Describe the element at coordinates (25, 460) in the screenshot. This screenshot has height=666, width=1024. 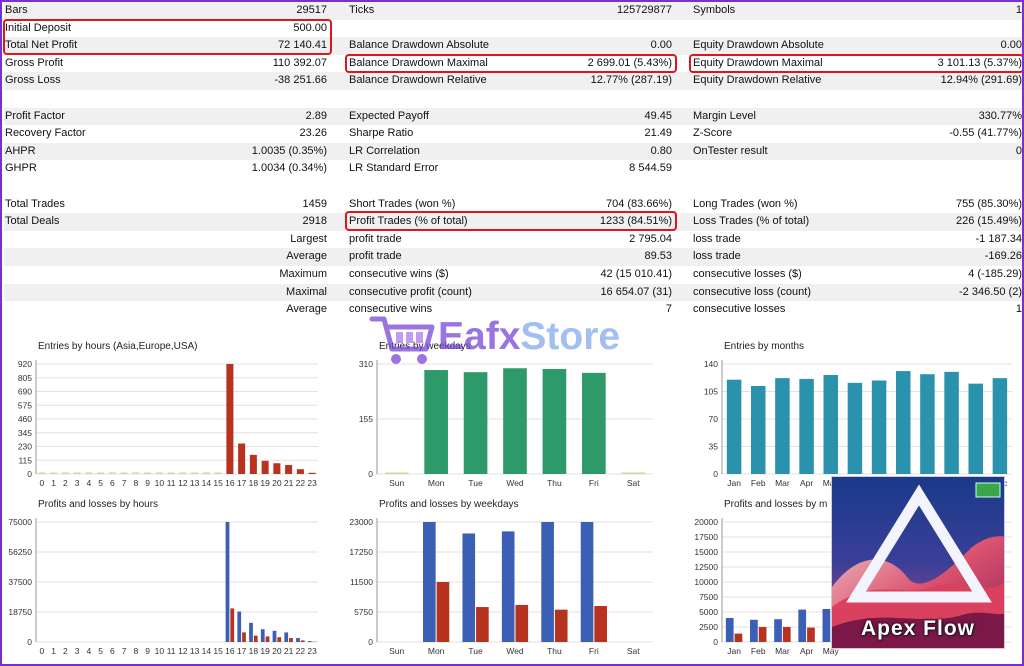
I see `y-tick-label: 115` at that location.